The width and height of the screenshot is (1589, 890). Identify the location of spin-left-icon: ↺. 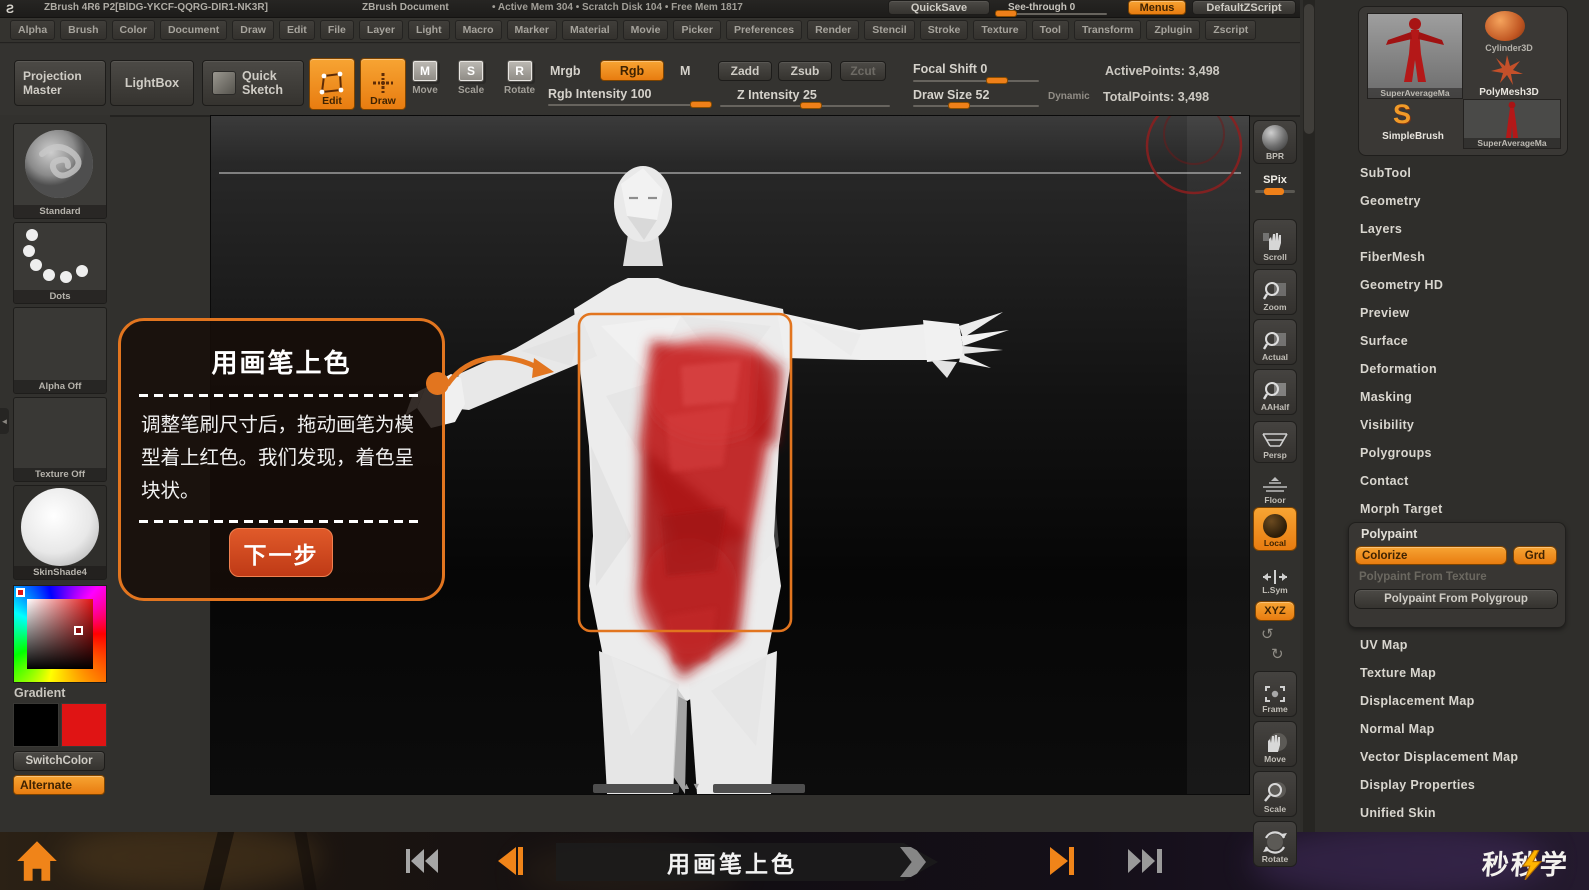
(1267, 634).